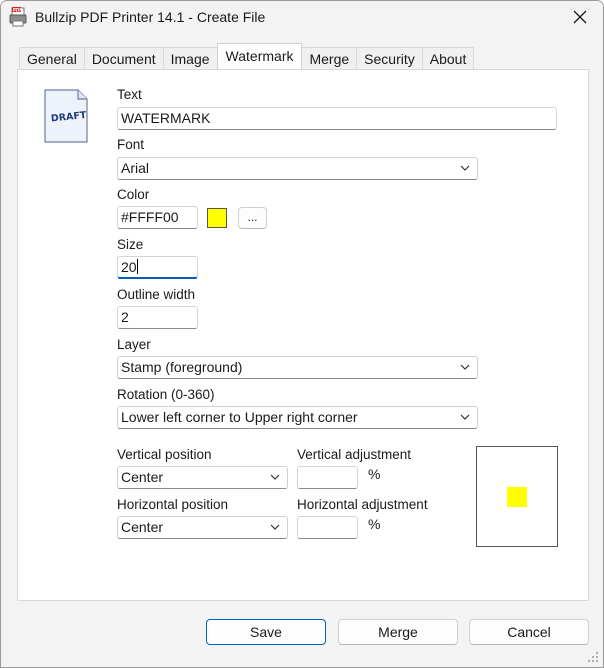 The image size is (604, 668). What do you see at coordinates (329, 58) in the screenshot?
I see `tab-merge: Merge` at bounding box center [329, 58].